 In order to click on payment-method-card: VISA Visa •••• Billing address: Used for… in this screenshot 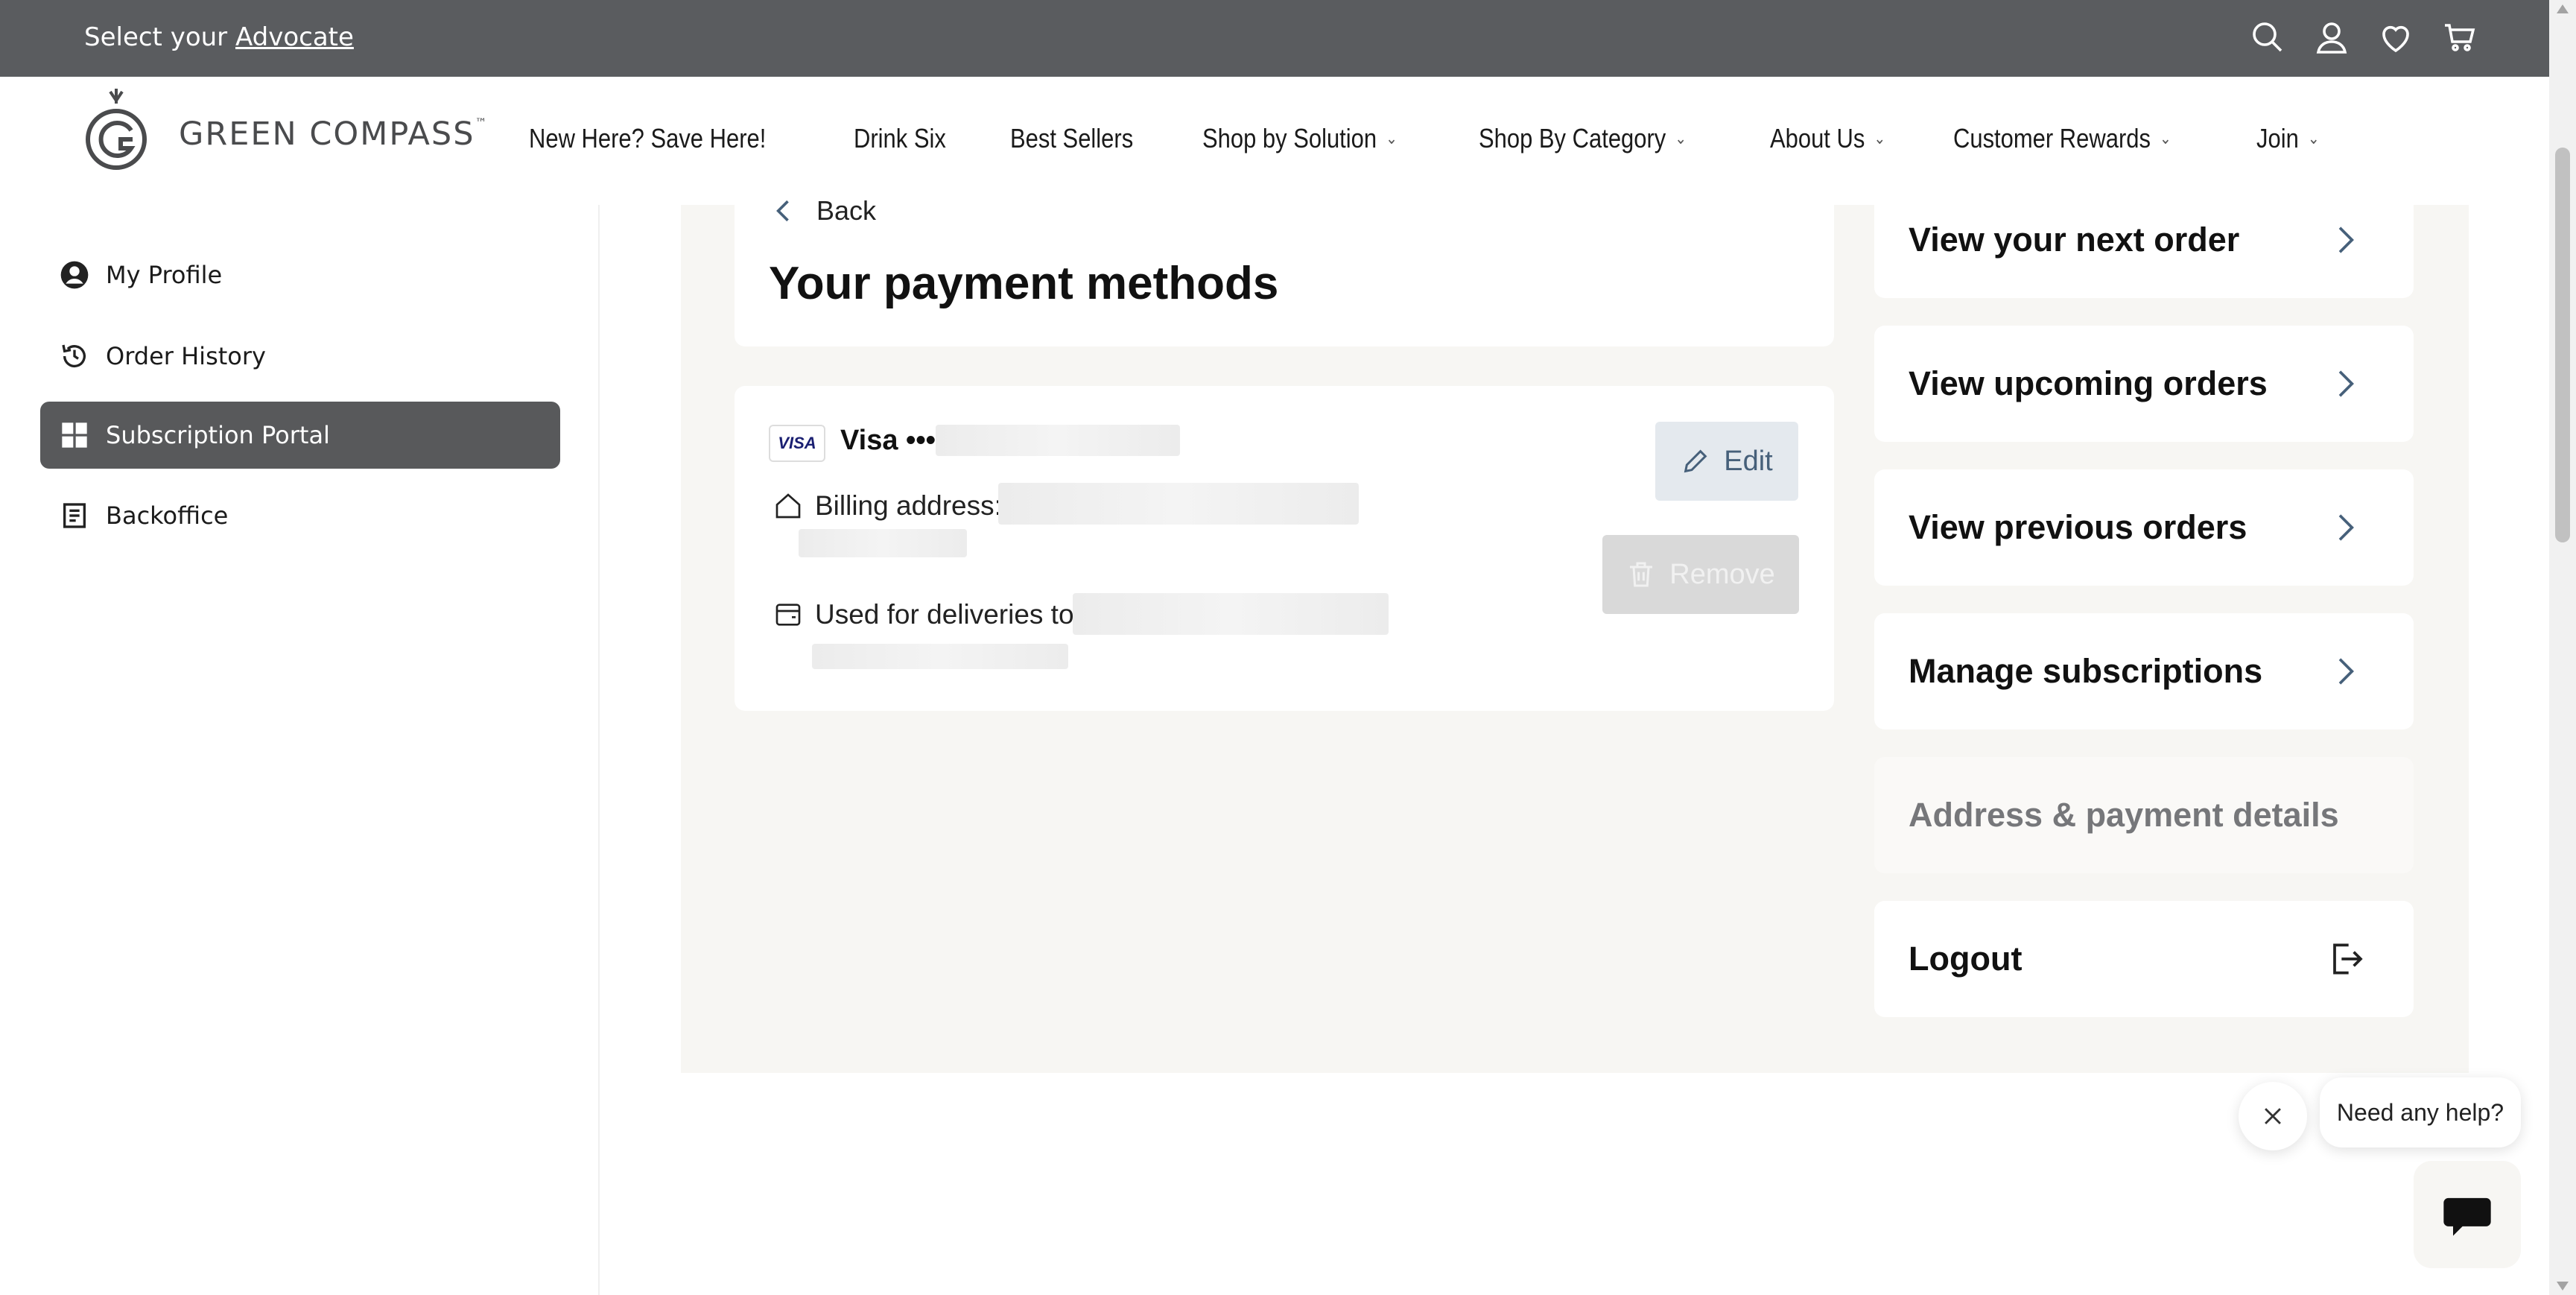, I will do `click(1285, 548)`.